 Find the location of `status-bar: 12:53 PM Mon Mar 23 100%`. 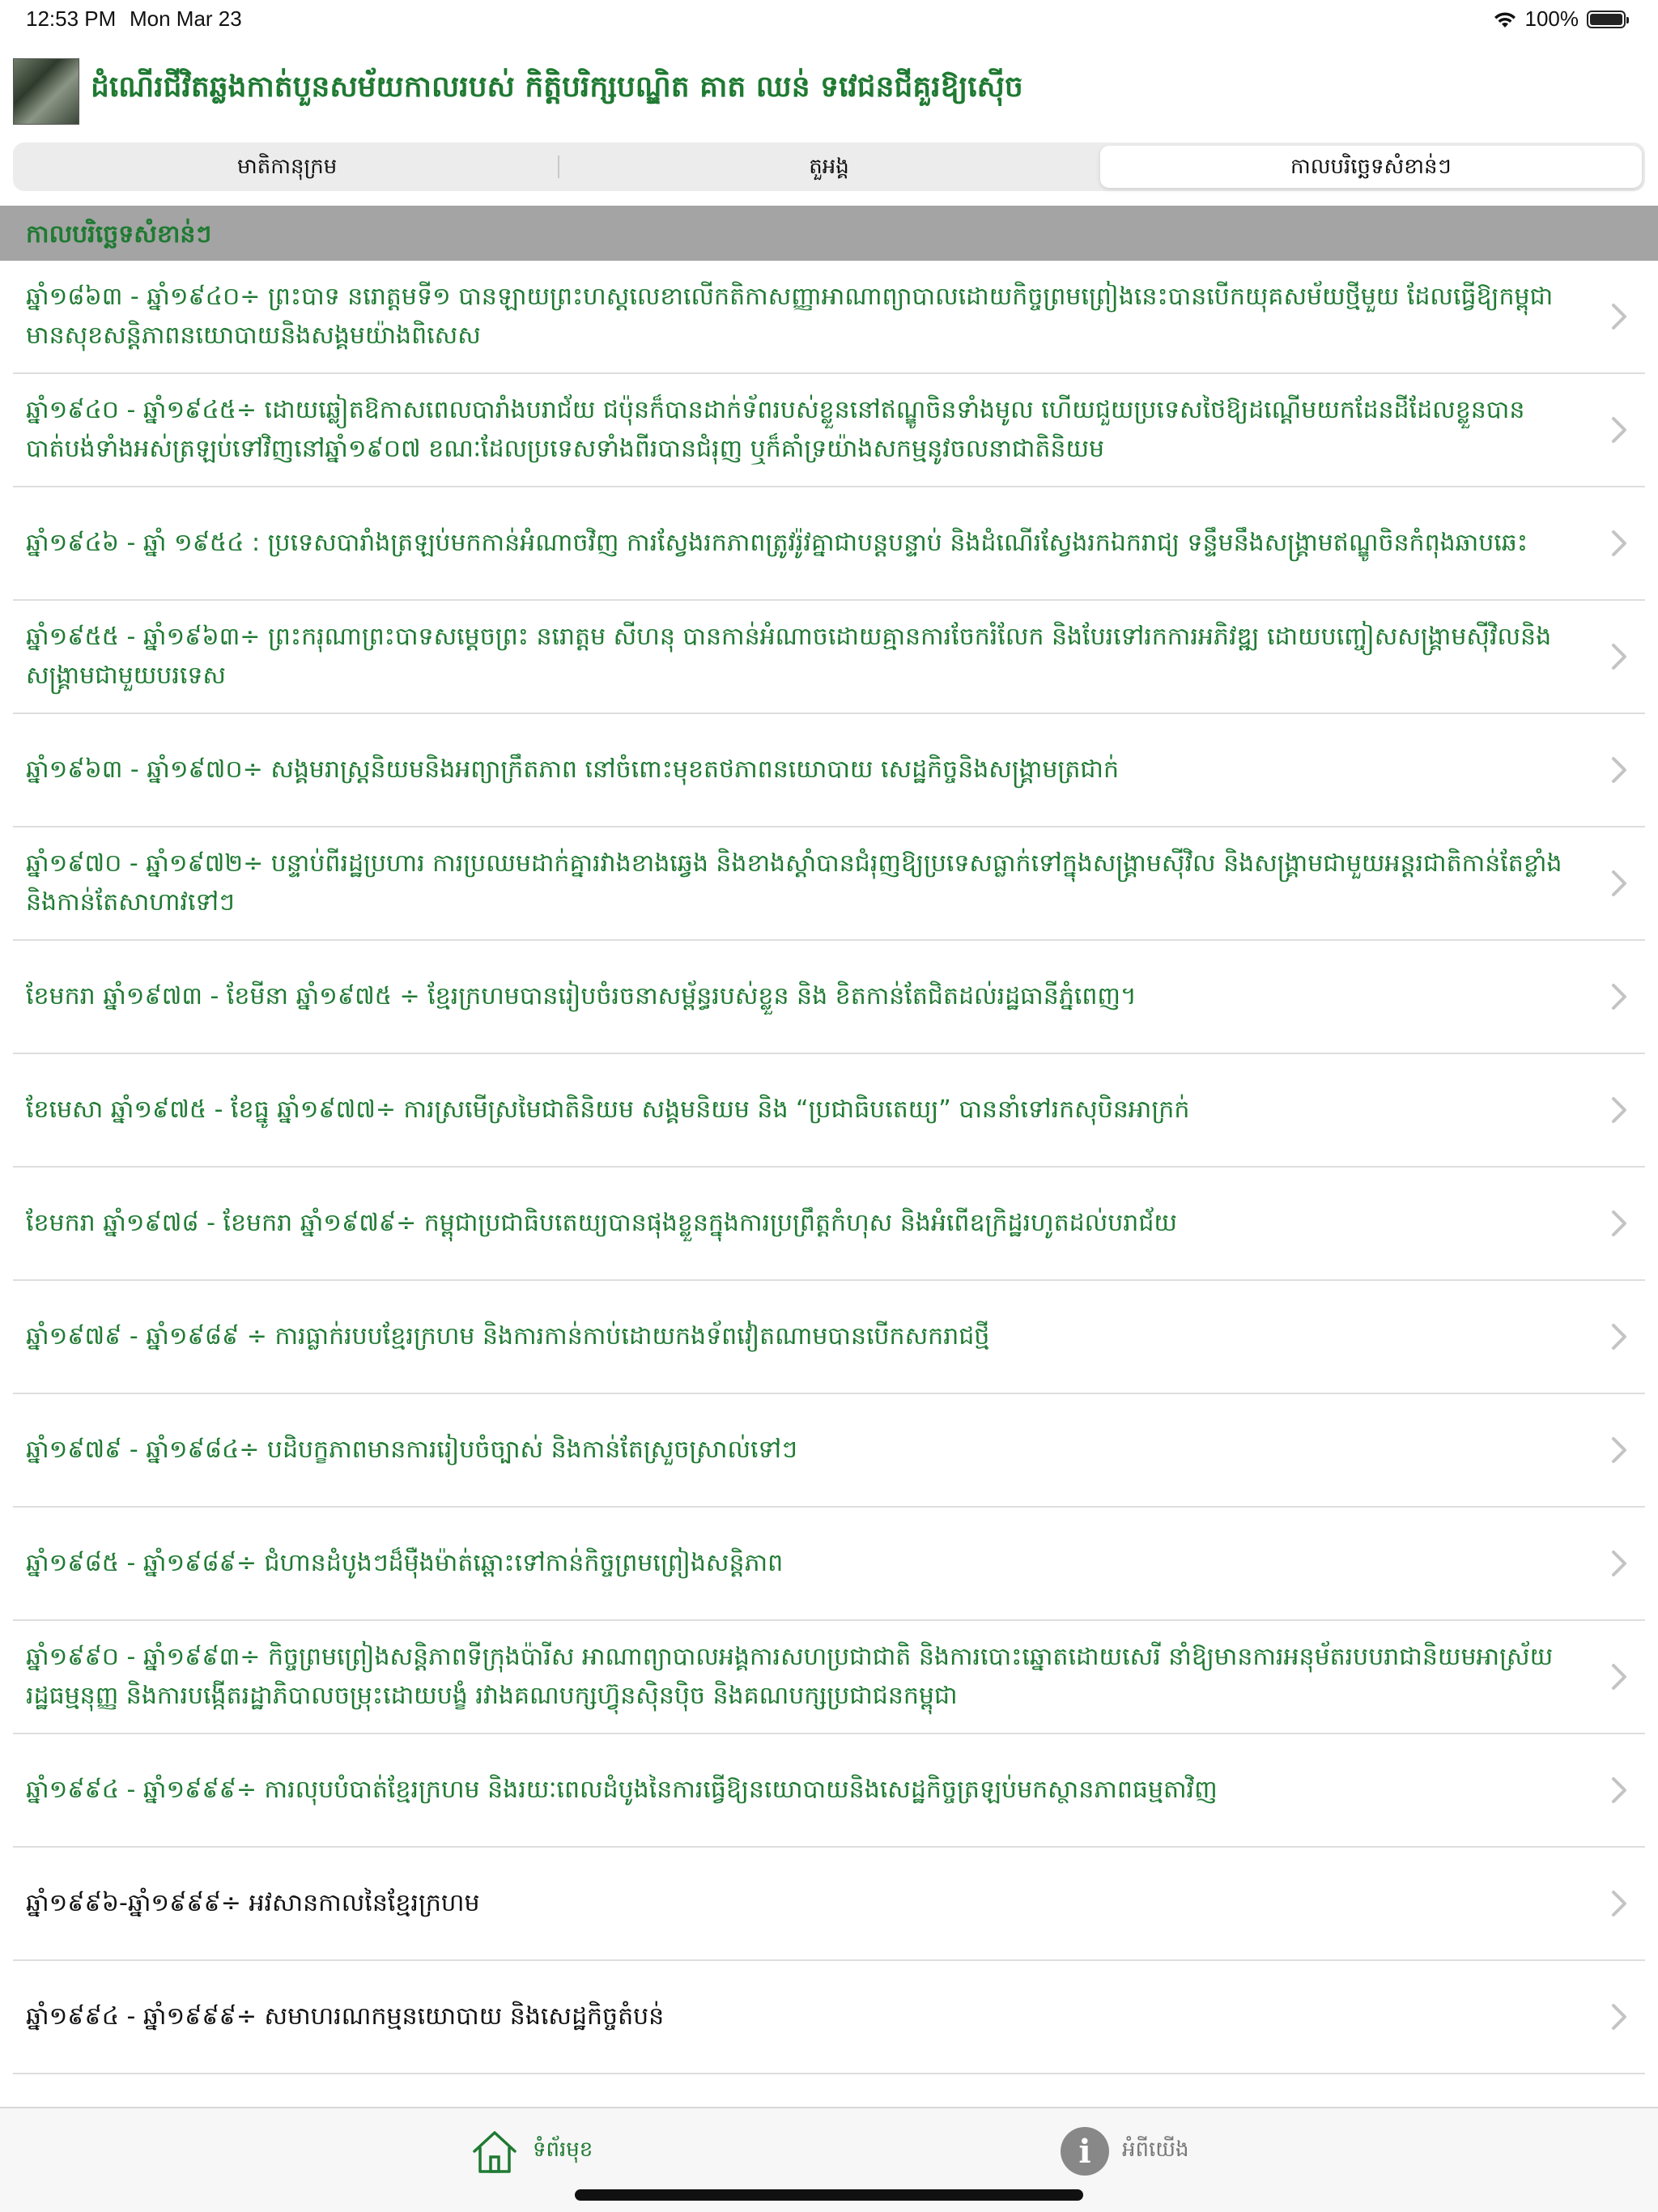

status-bar: 12:53 PM Mon Mar 23 100% is located at coordinates (829, 19).